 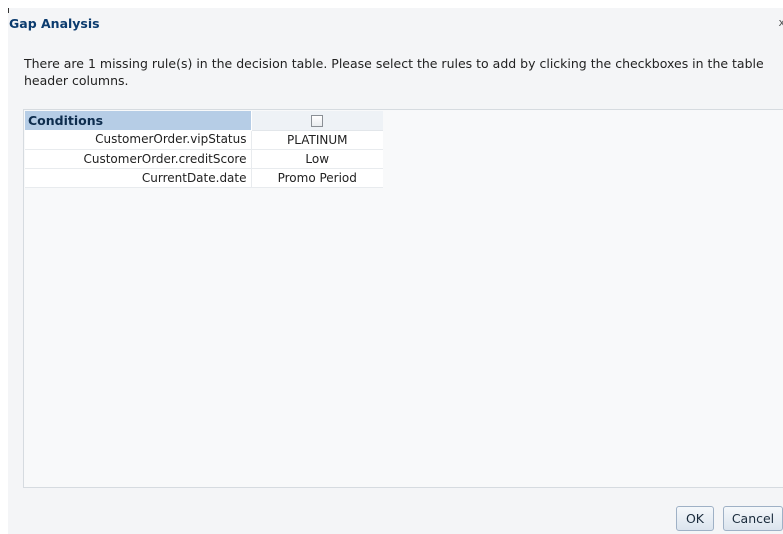 What do you see at coordinates (695, 518) in the screenshot?
I see `ok-button: OK` at bounding box center [695, 518].